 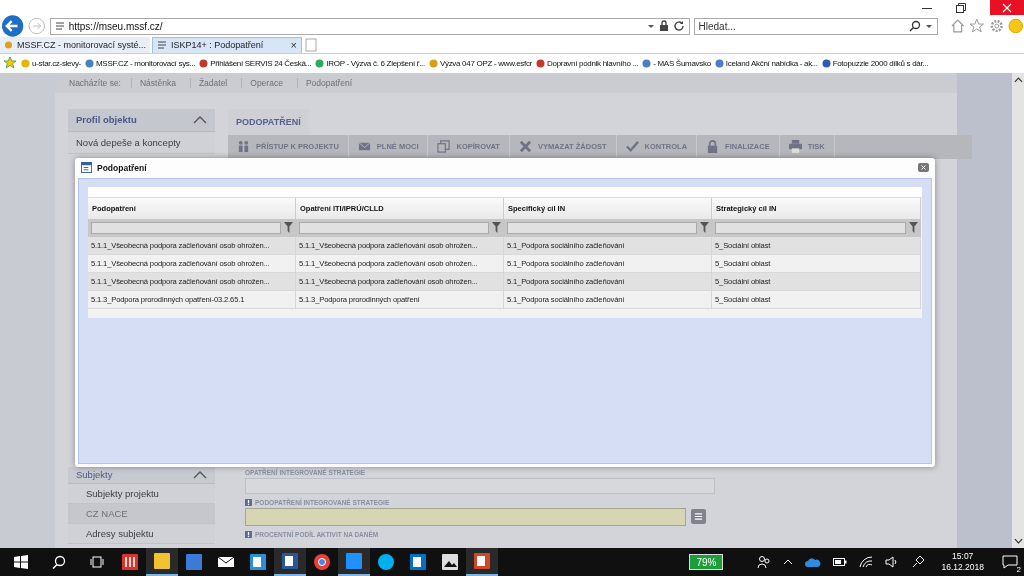 I want to click on restore-icon, so click(x=961, y=7).